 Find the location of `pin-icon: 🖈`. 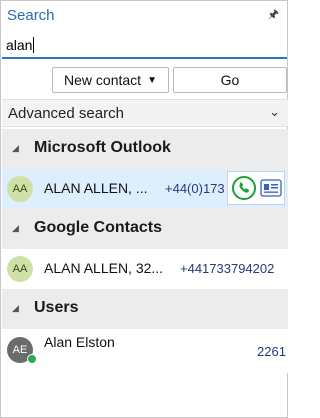

pin-icon: 🖈 is located at coordinates (273, 15).